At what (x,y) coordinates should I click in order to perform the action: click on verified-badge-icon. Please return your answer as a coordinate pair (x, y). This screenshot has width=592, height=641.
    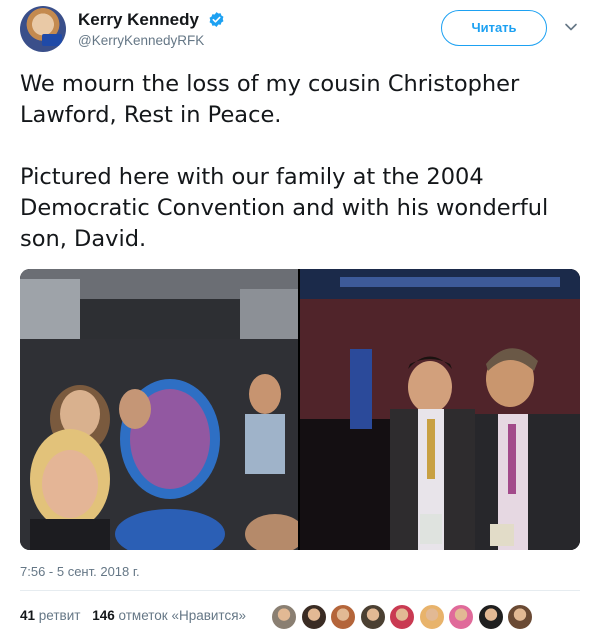
    Looking at the image, I should click on (216, 19).